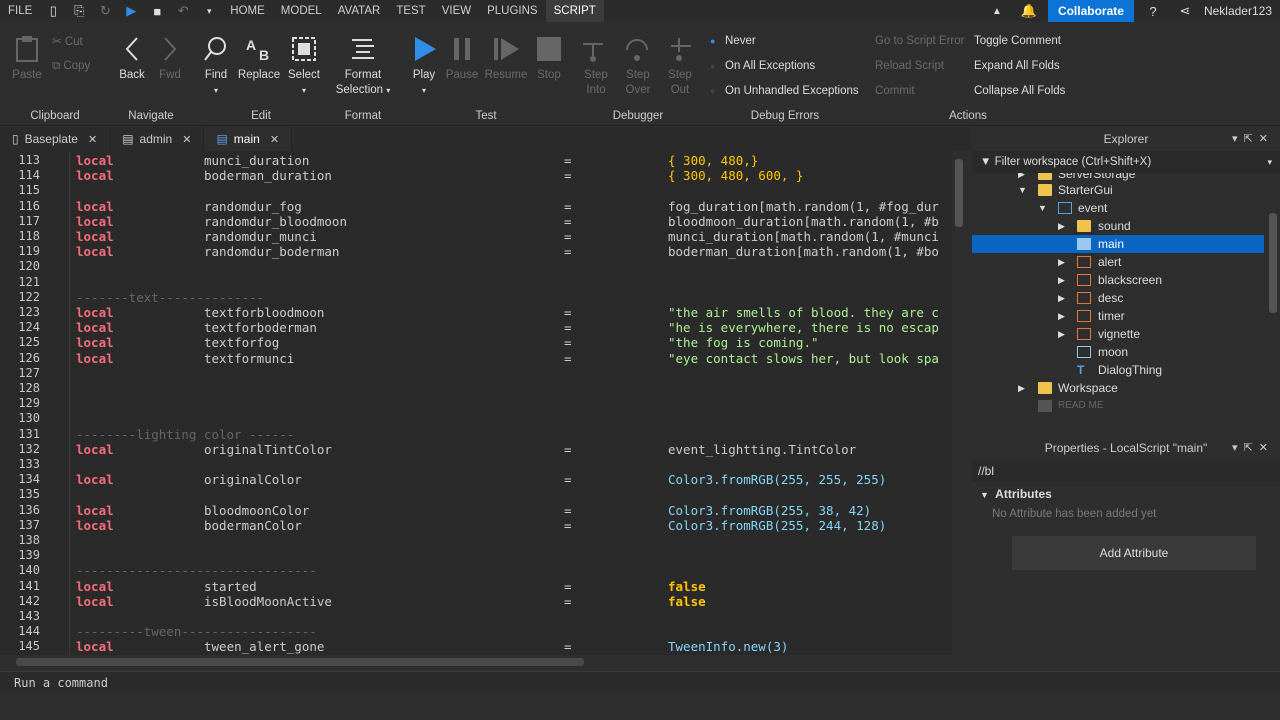  What do you see at coordinates (1118, 388) in the screenshot?
I see `tree-item-workspace: ▶ Workspace` at bounding box center [1118, 388].